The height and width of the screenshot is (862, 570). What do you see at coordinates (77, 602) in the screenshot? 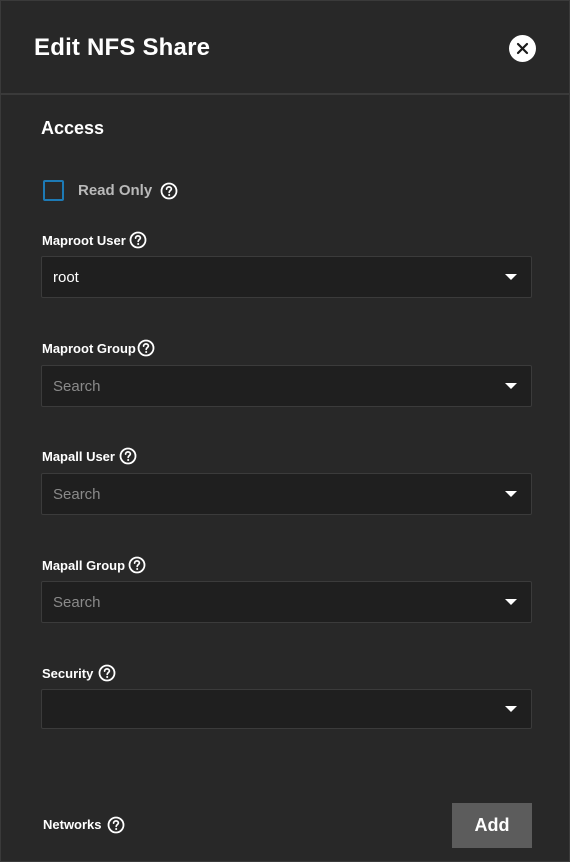
I see `mapall-group-placeholder: Search` at bounding box center [77, 602].